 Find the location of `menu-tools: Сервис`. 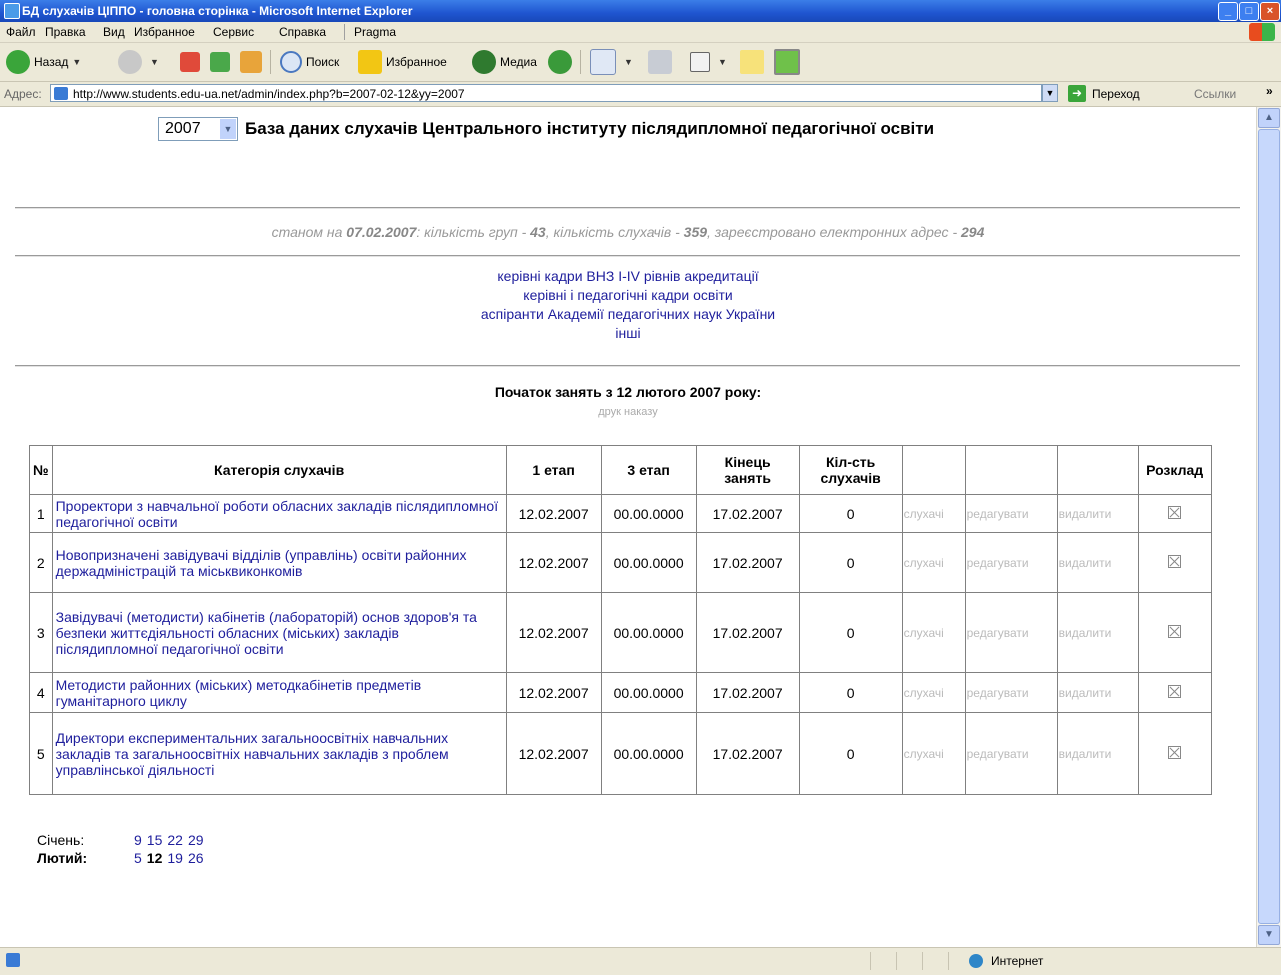

menu-tools: Сервис is located at coordinates (233, 32).